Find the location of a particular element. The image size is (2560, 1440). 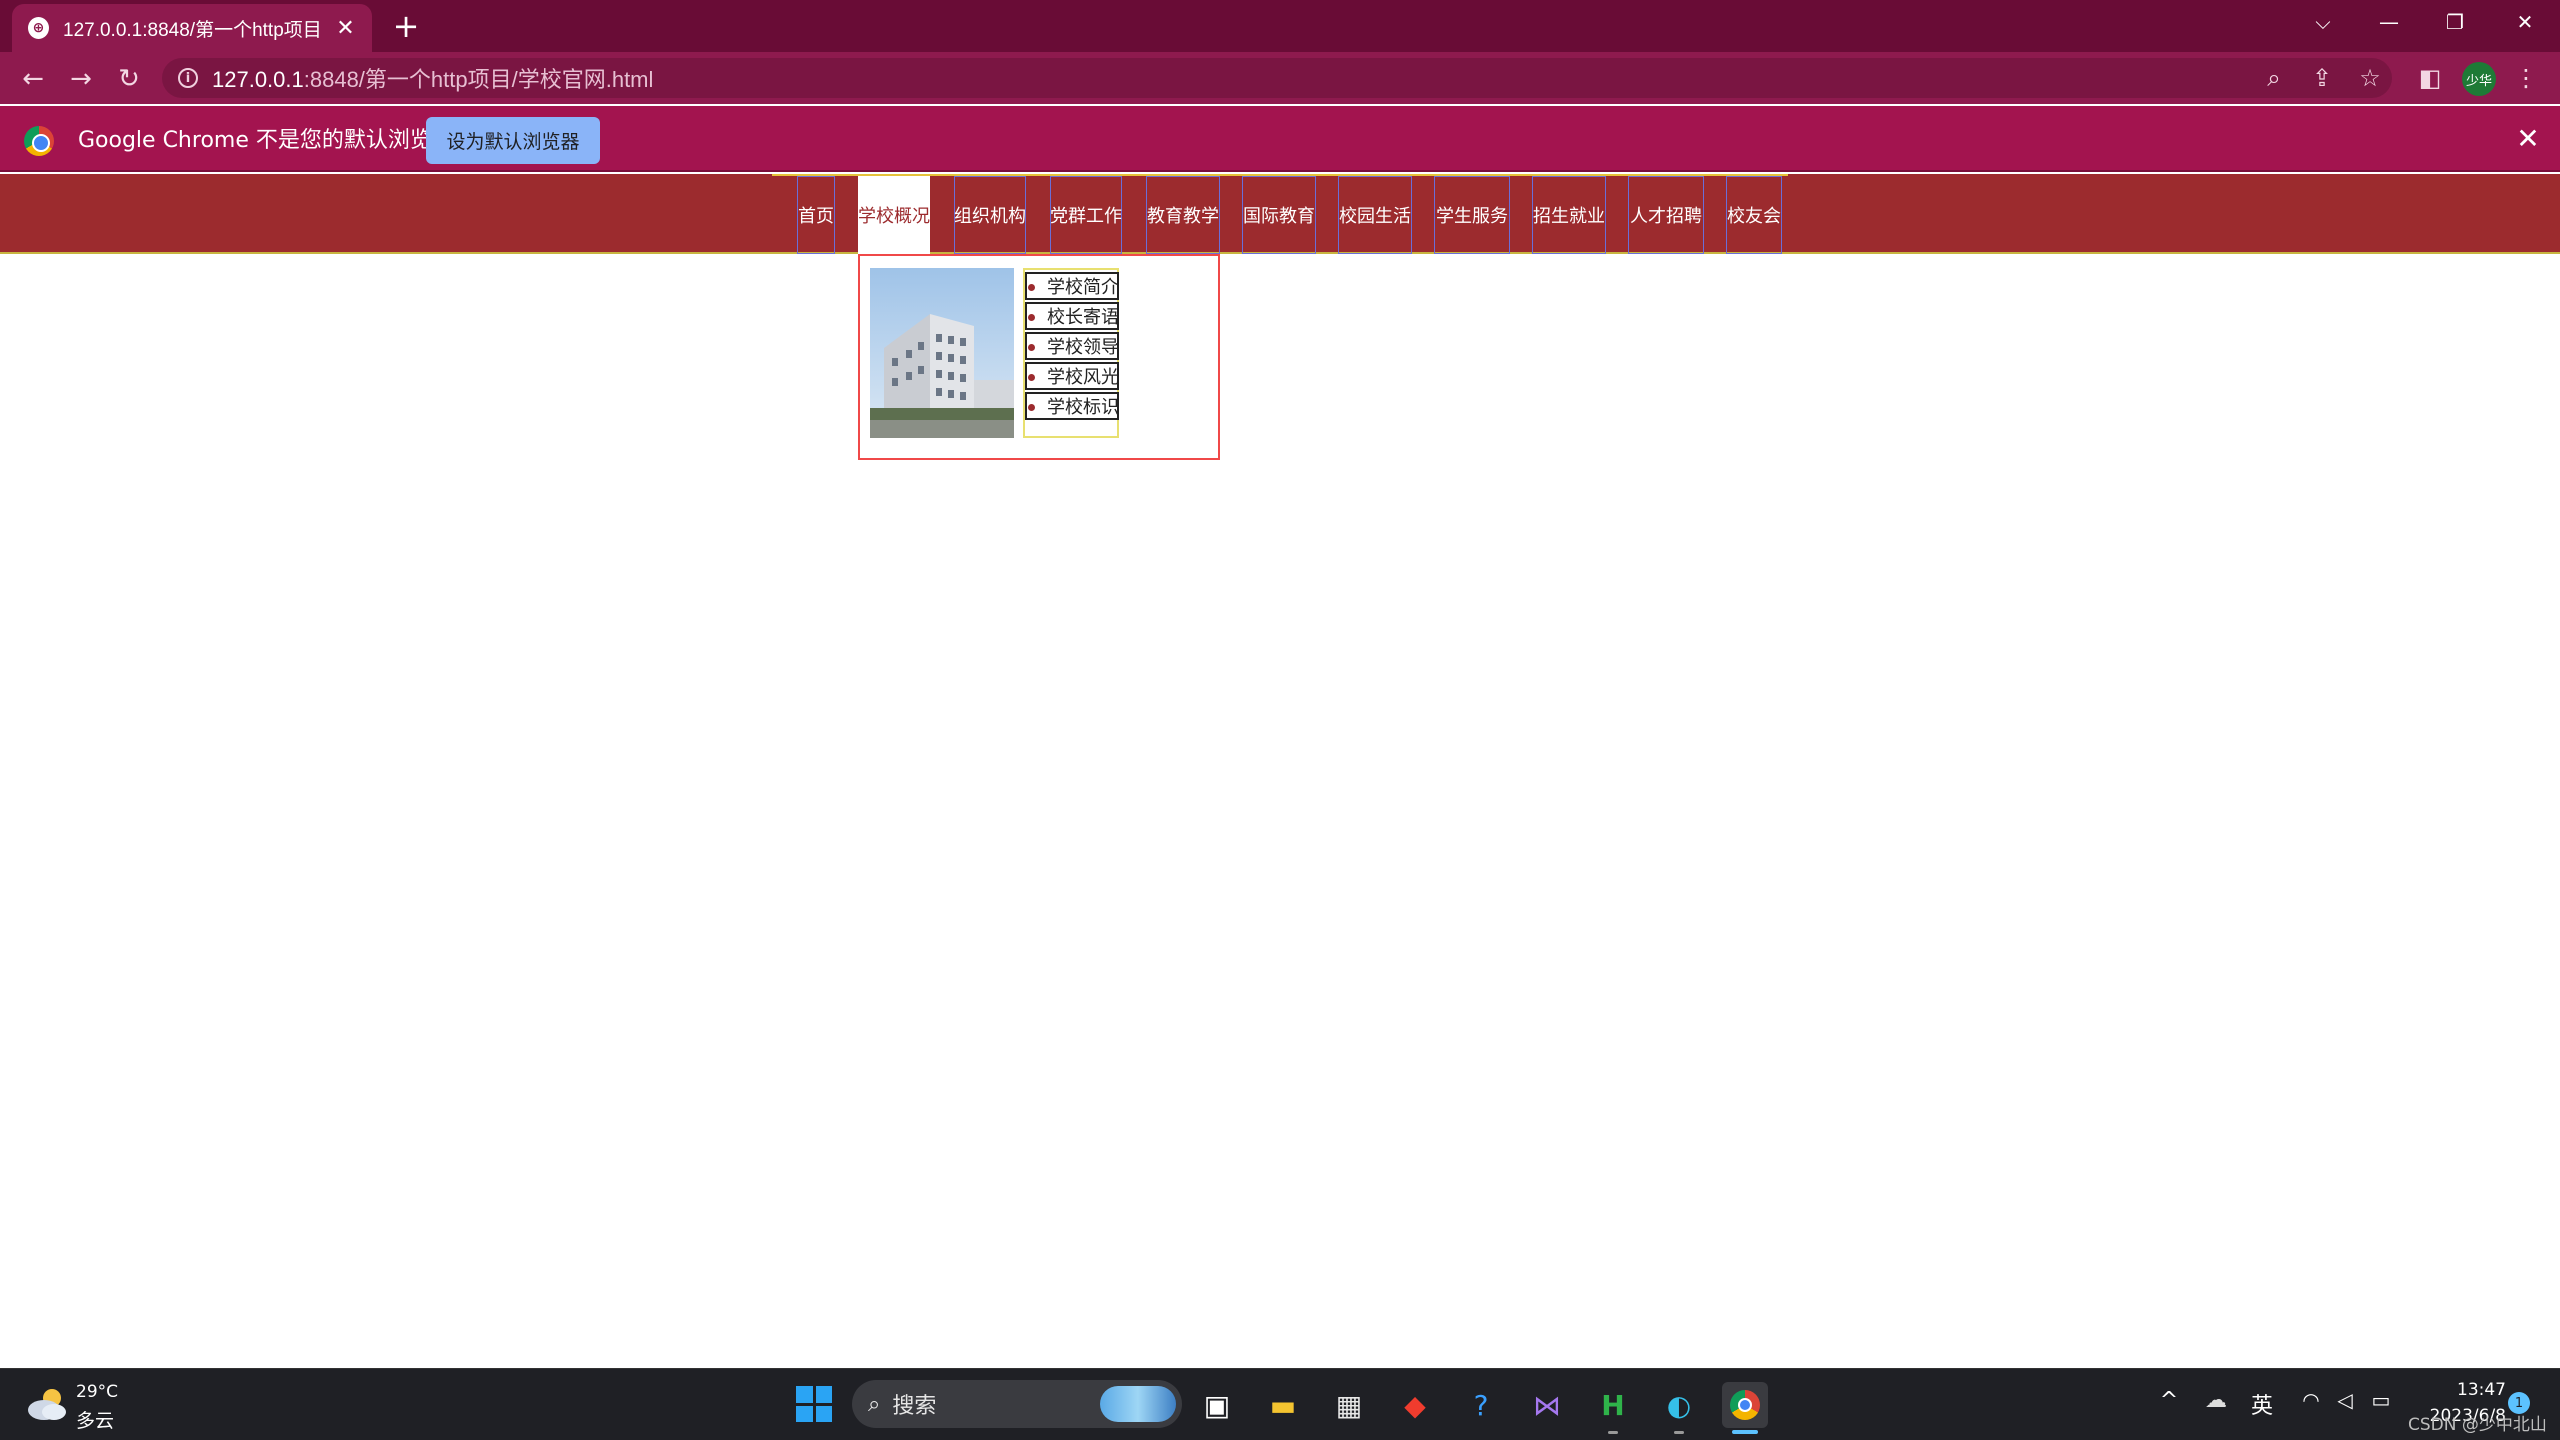

window-close-button: ✕ is located at coordinates (2525, 22).